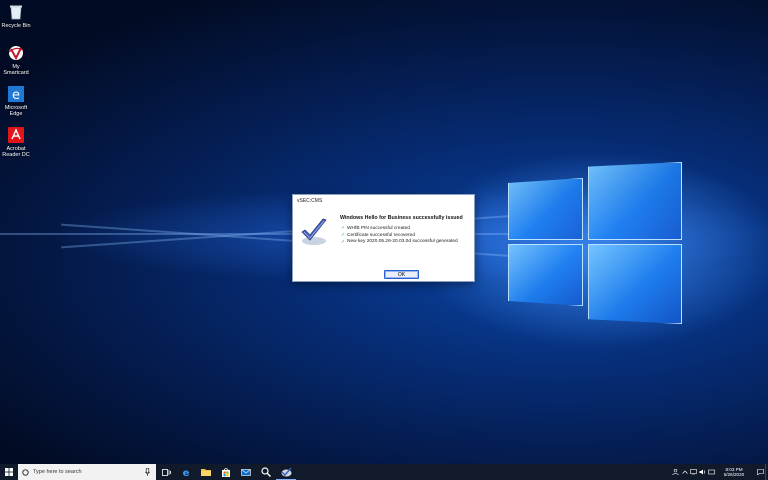  I want to click on status-item-text: Certificate successful recovered, so click(381, 235).